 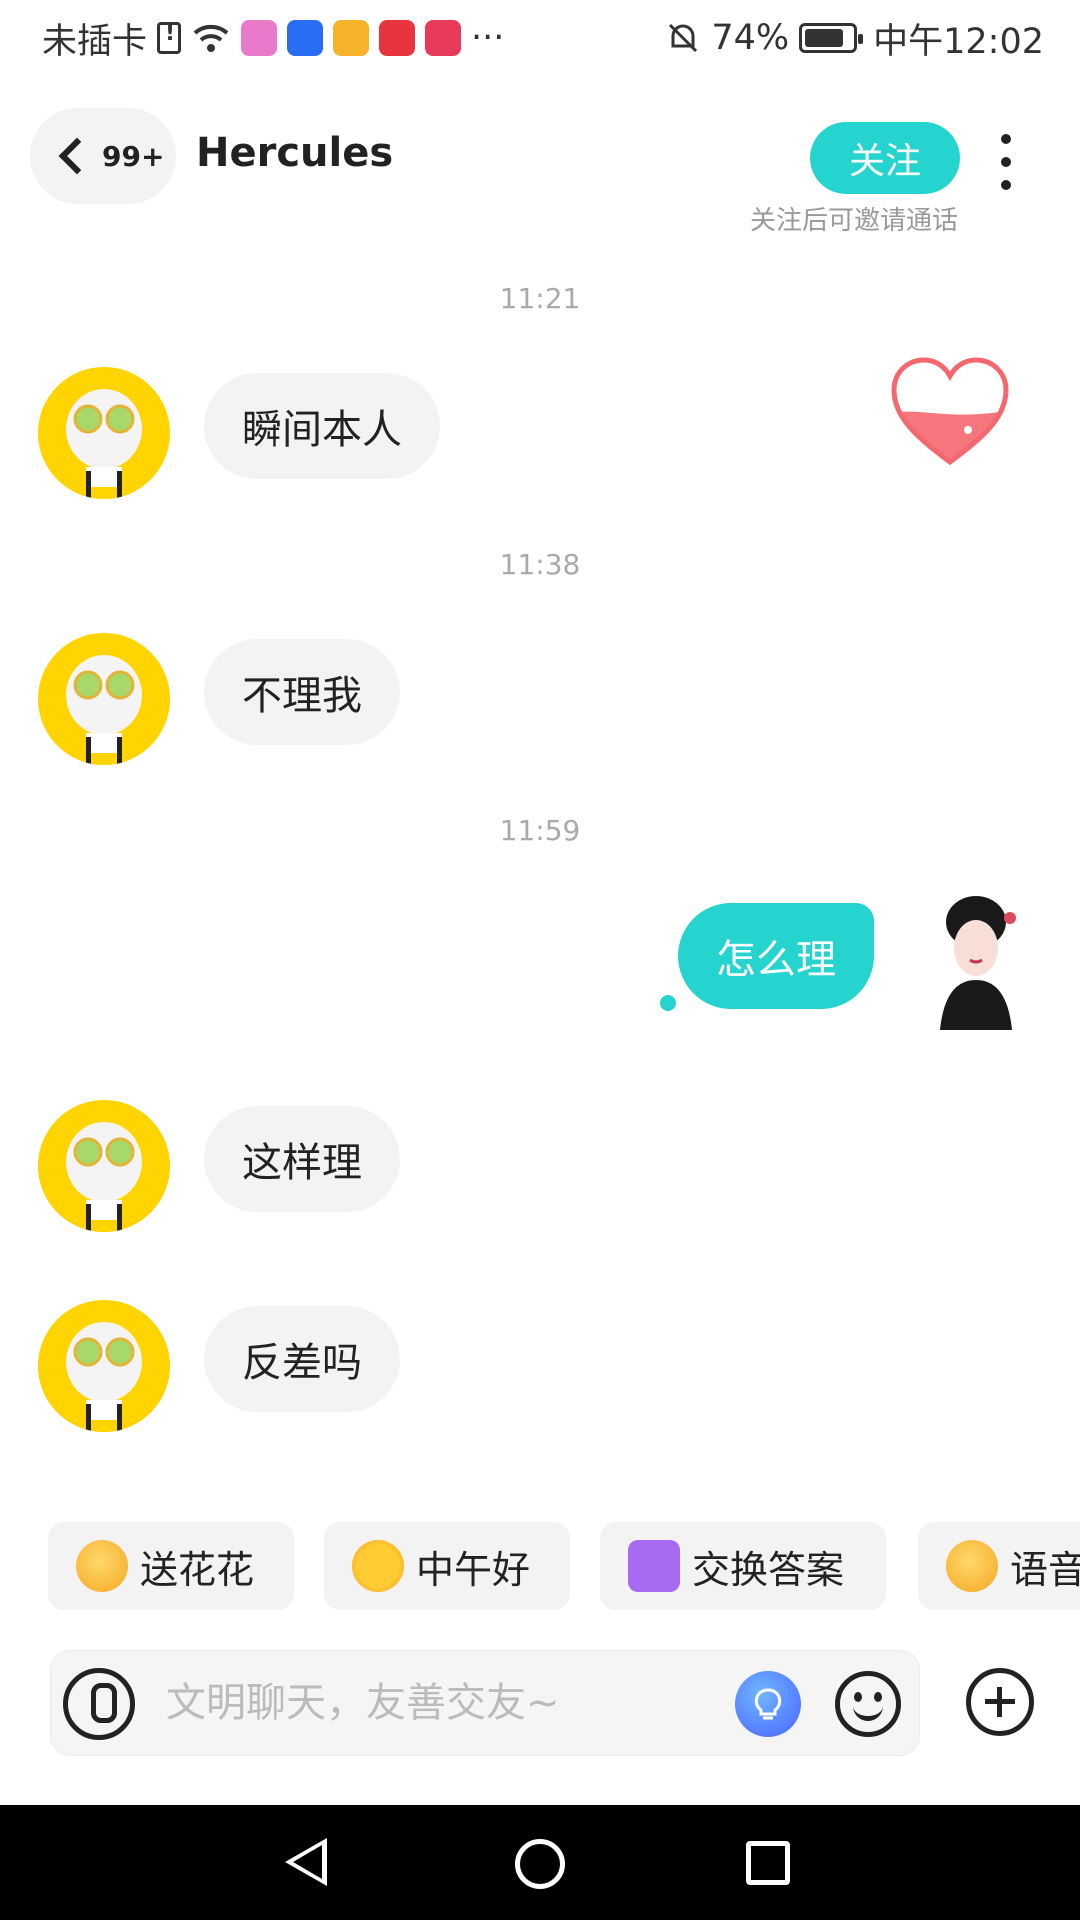 What do you see at coordinates (540, 298) in the screenshot?
I see `message-timestamp: 11:21` at bounding box center [540, 298].